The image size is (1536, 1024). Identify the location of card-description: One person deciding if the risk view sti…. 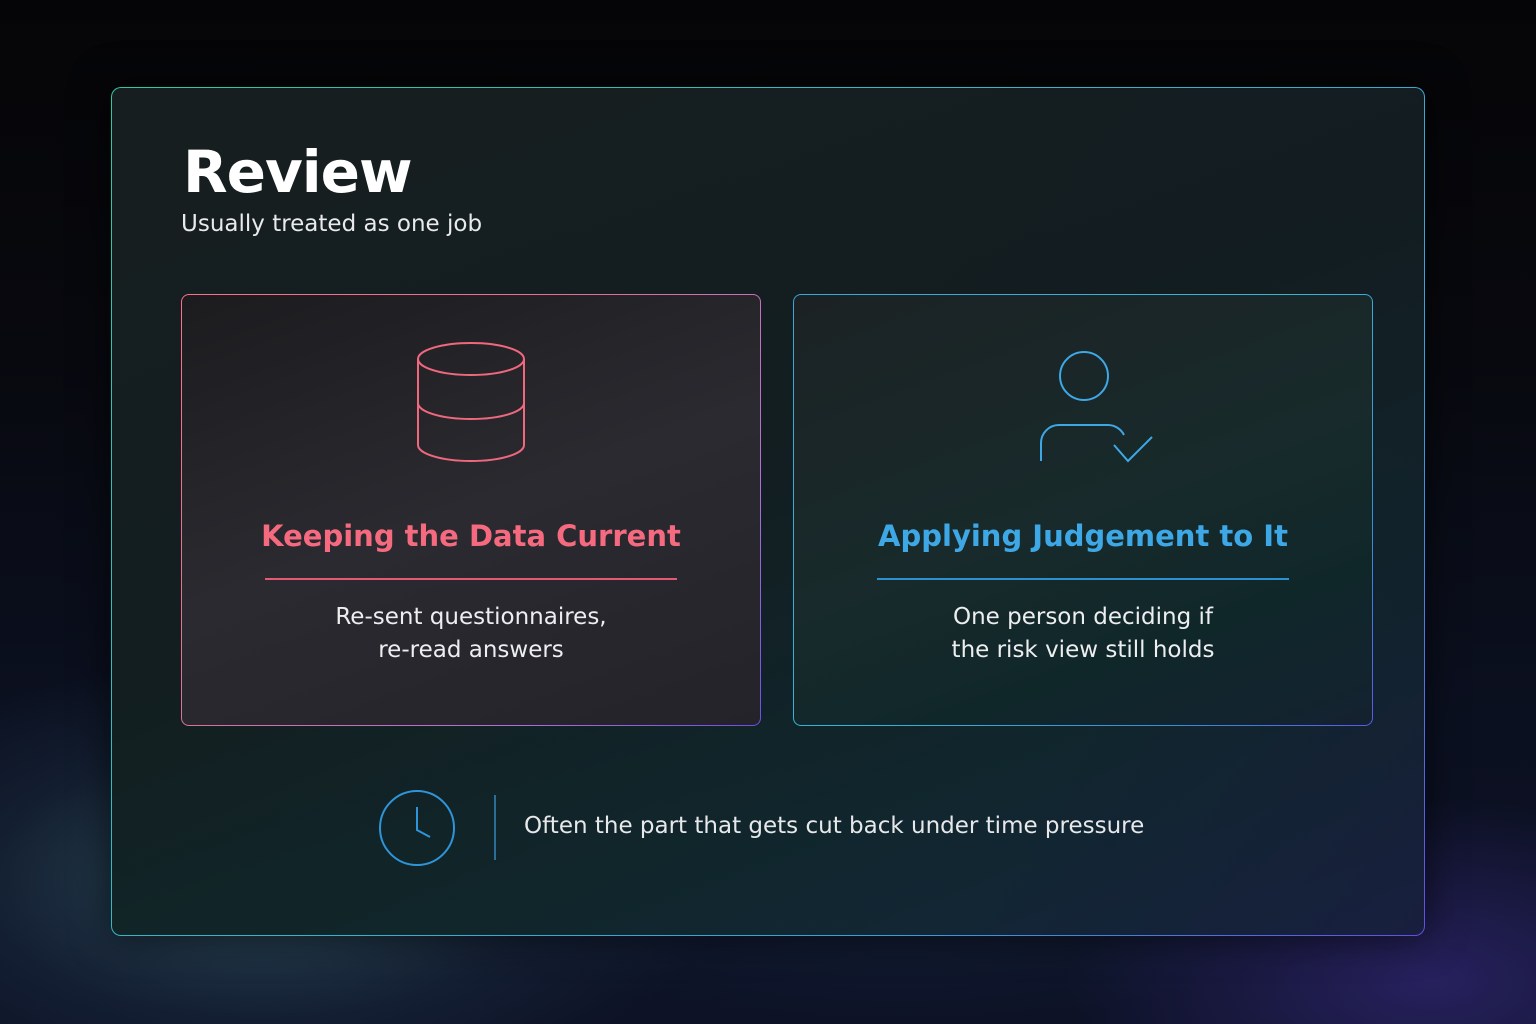
(1083, 634).